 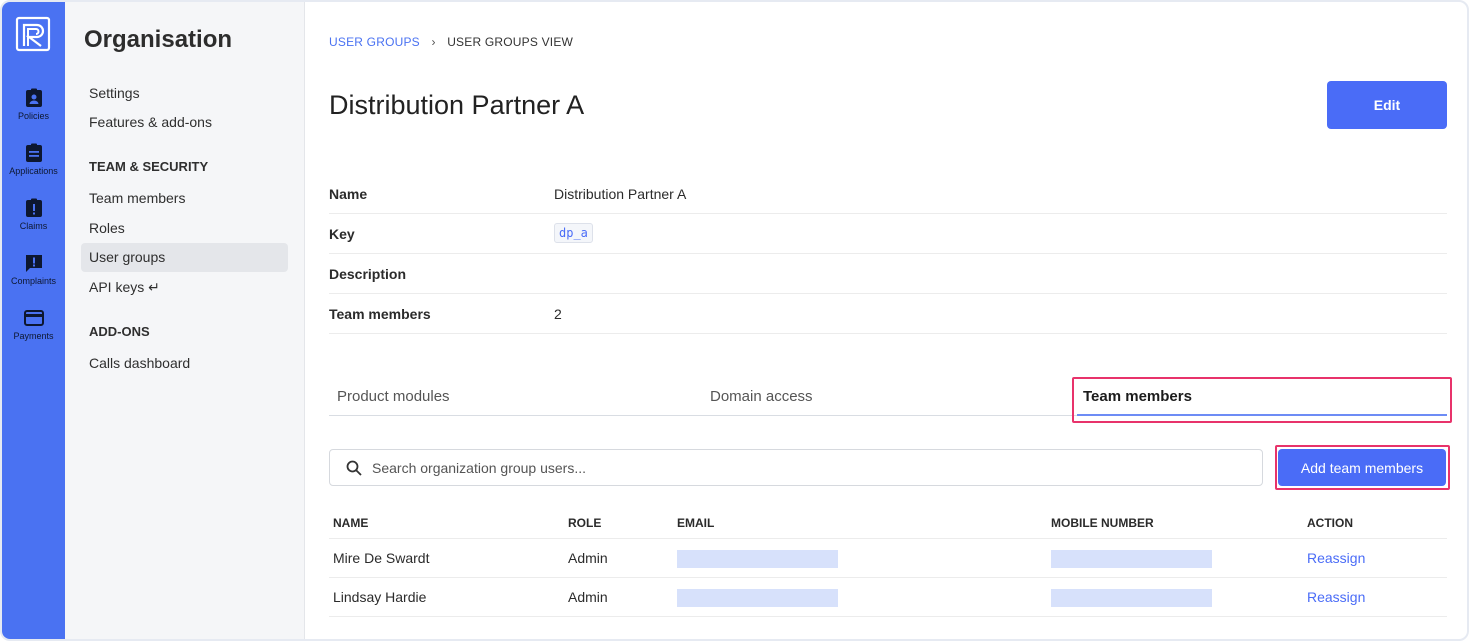 What do you see at coordinates (381, 558) in the screenshot?
I see `member-name: Mire De Swardt` at bounding box center [381, 558].